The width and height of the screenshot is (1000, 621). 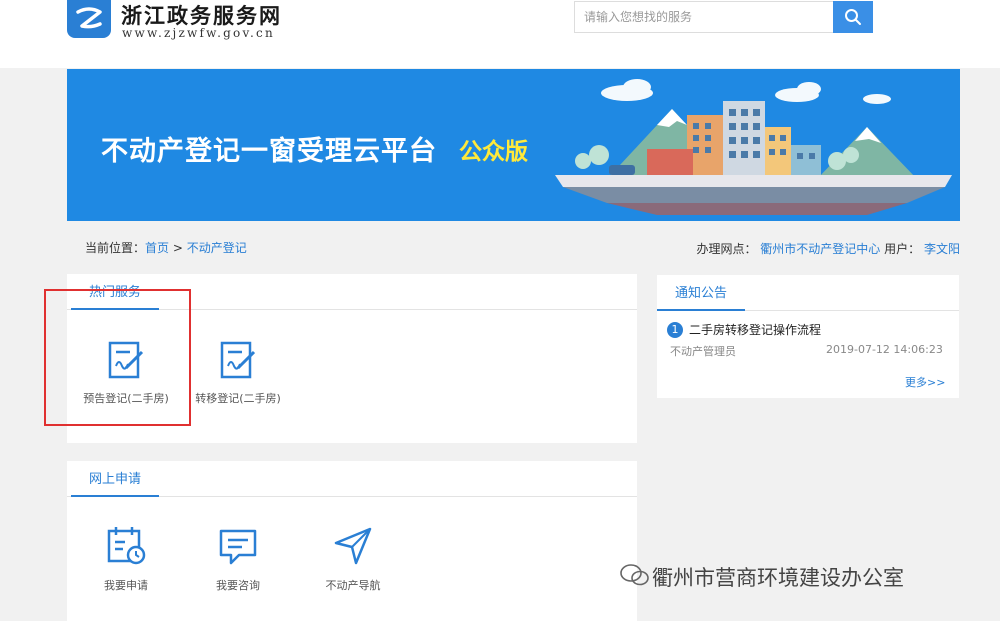 I want to click on chat-icon, so click(x=238, y=547).